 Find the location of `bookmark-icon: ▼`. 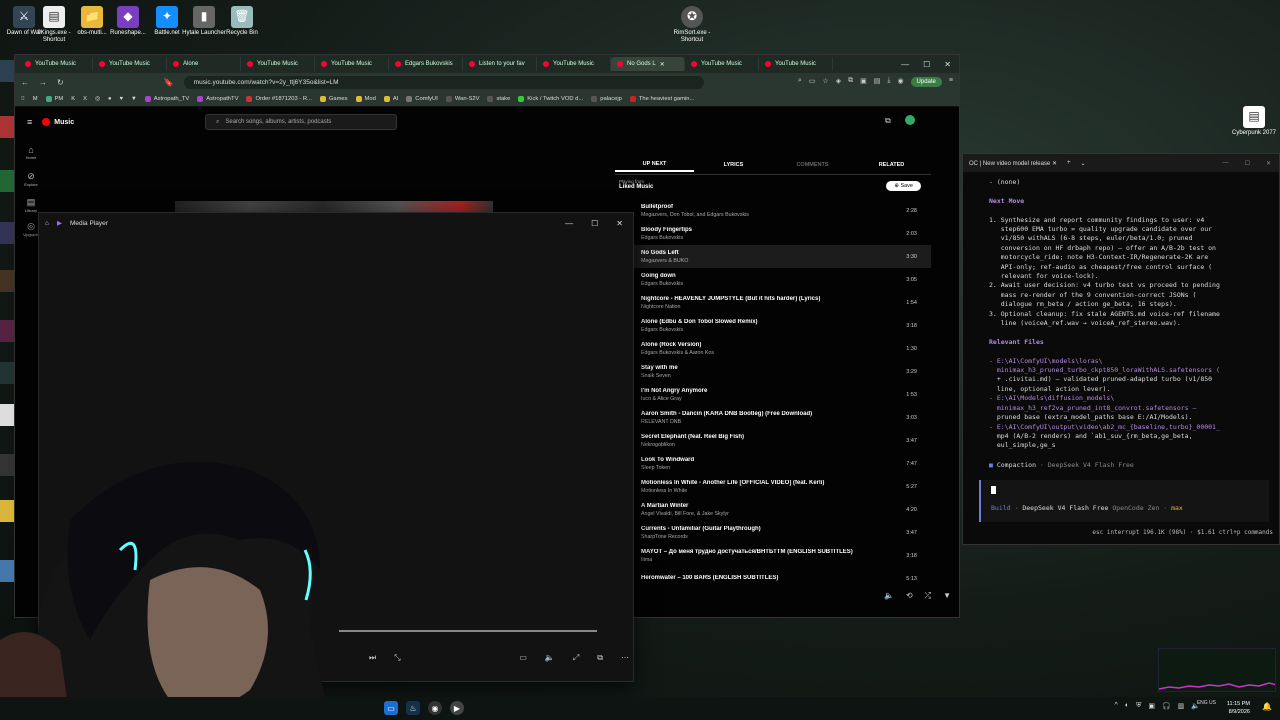

bookmark-icon: ▼ is located at coordinates (134, 99).